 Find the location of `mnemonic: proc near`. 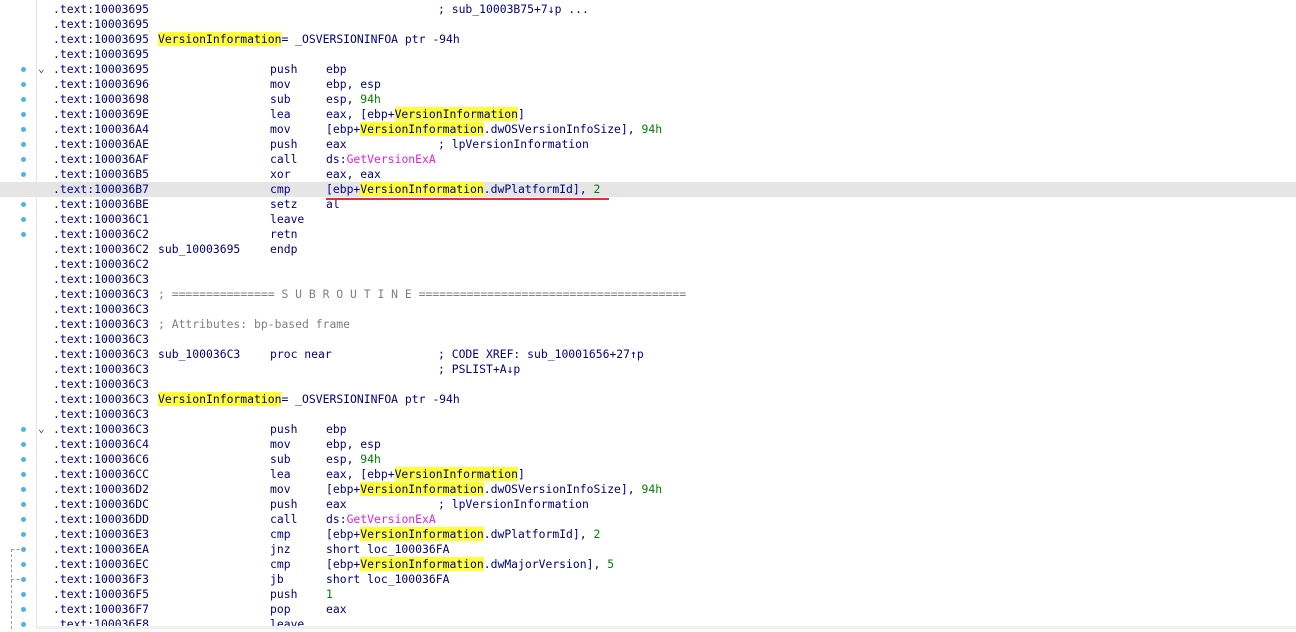

mnemonic: proc near is located at coordinates (301, 354).